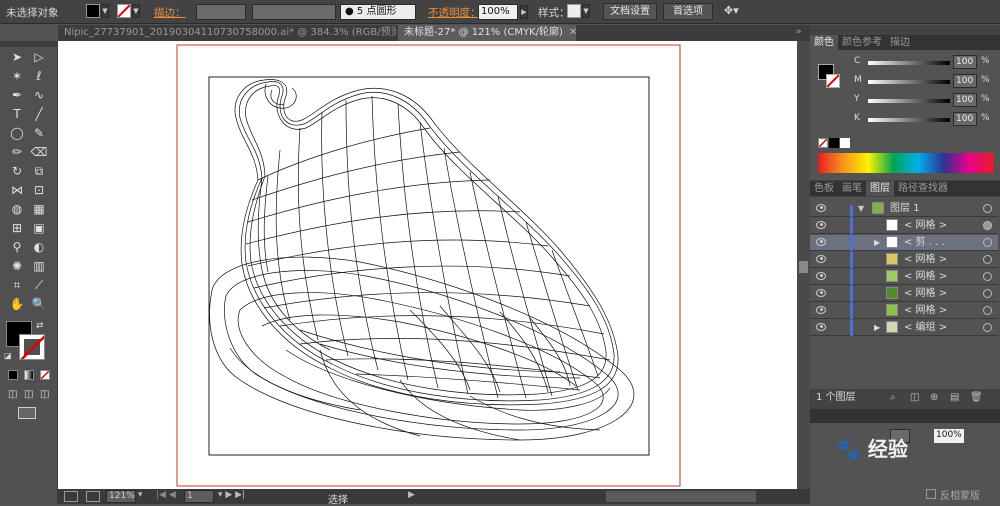 The image size is (1000, 506). What do you see at coordinates (965, 100) in the screenshot?
I see `channel-y-input: 100` at bounding box center [965, 100].